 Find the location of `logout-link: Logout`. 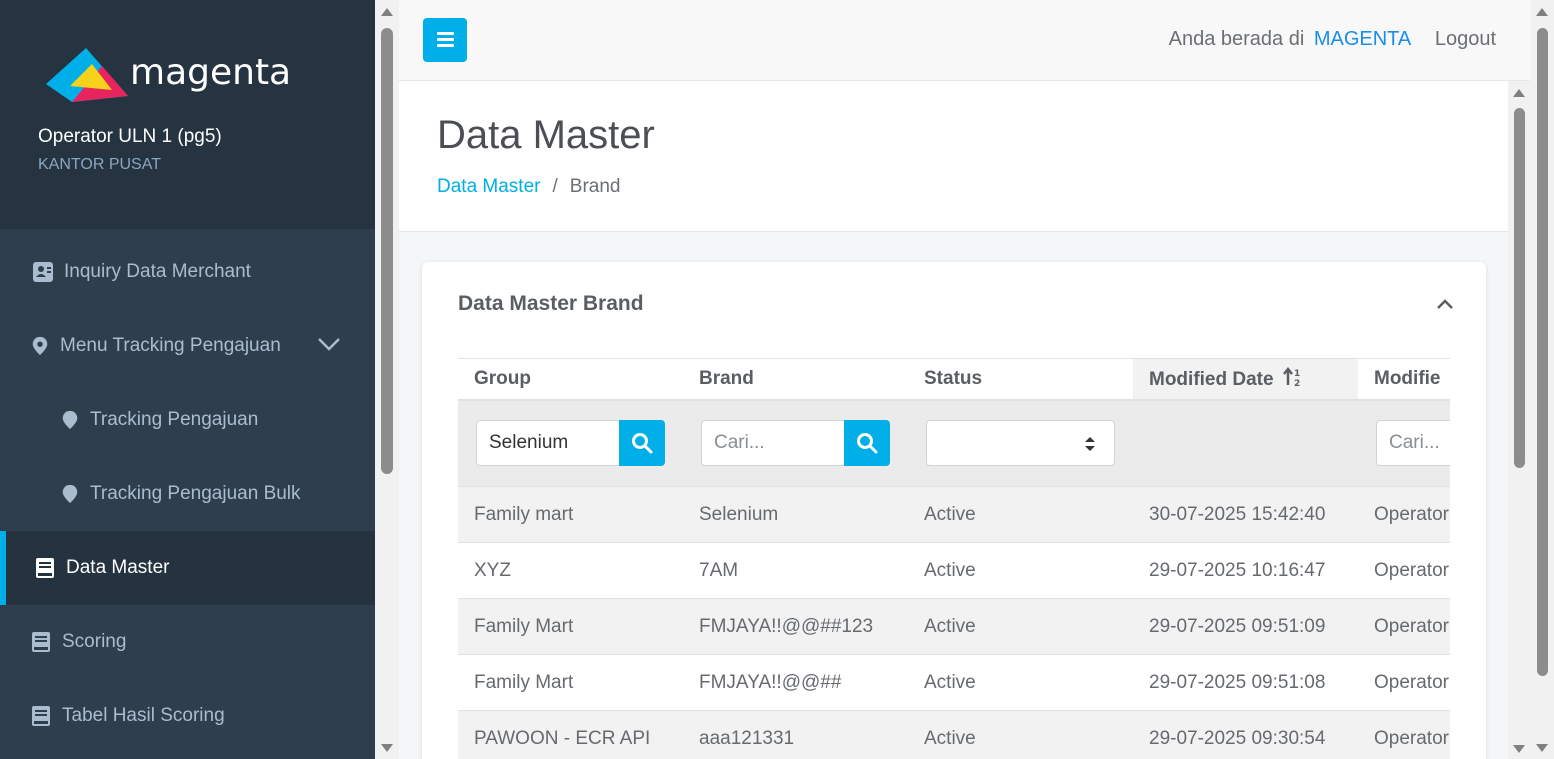

logout-link: Logout is located at coordinates (1465, 39).